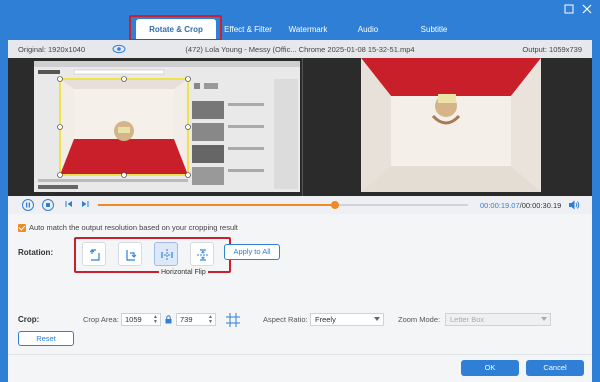 Image resolution: width=600 pixels, height=382 pixels. I want to click on crop-height-value: 739, so click(186, 319).